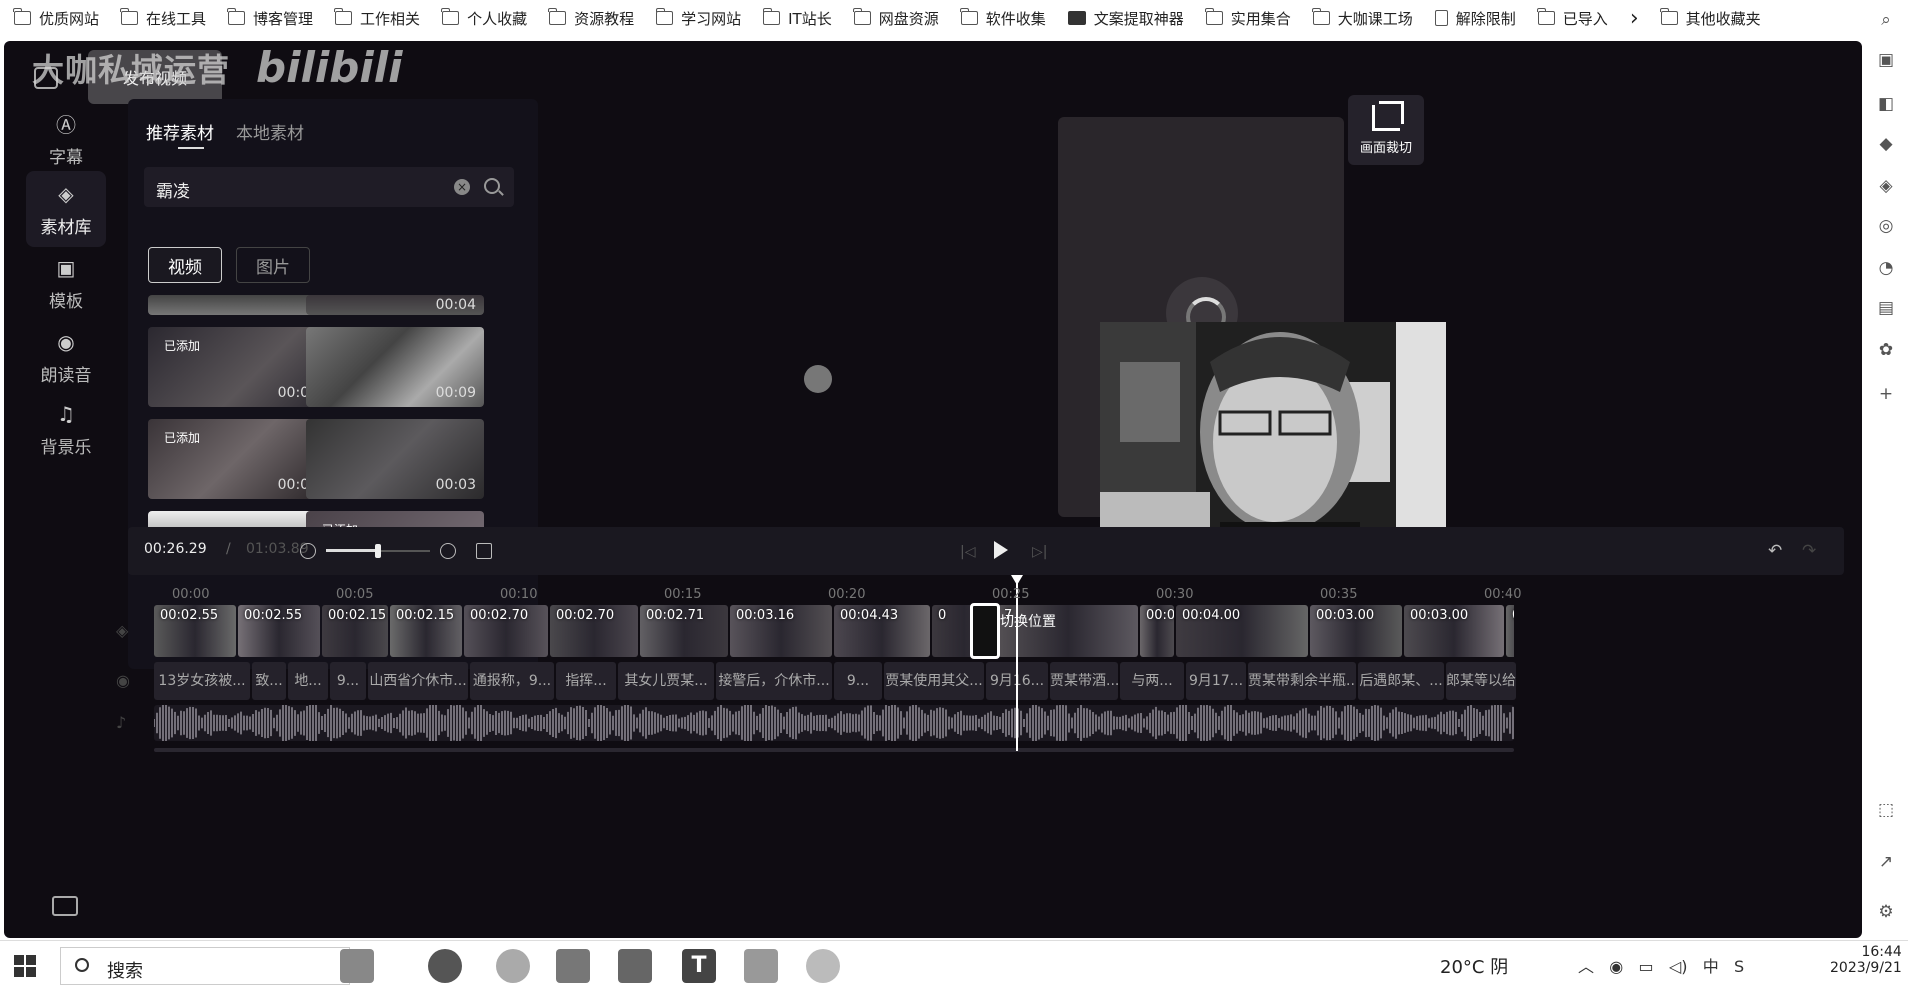 Image resolution: width=1908 pixels, height=988 pixels. I want to click on media-thumb: 00:04, so click(395, 305).